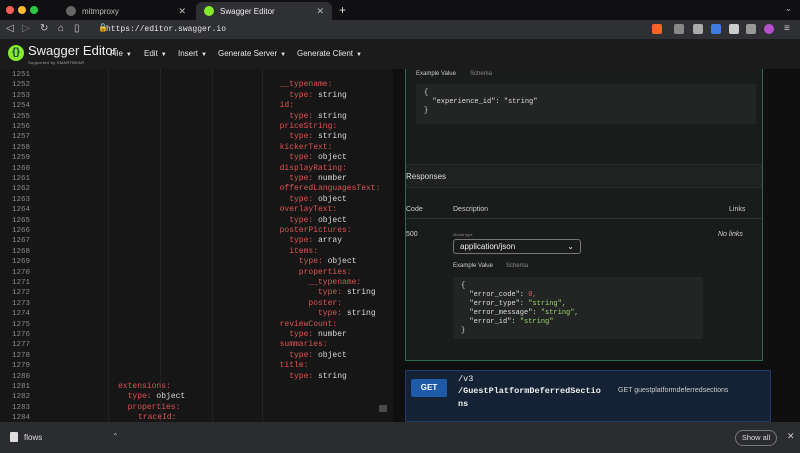  What do you see at coordinates (342, 10) in the screenshot?
I see `new-tab-button: +` at bounding box center [342, 10].